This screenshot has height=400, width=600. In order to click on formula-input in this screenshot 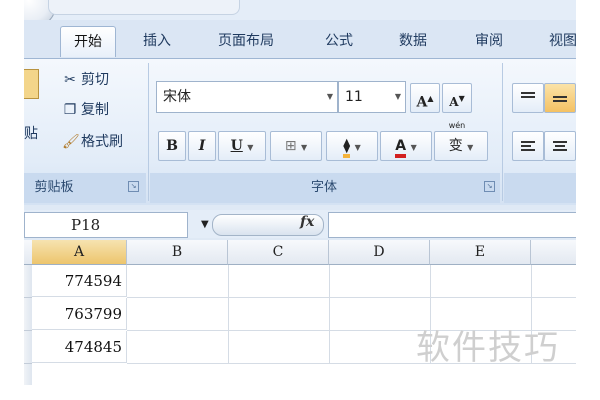, I will do `click(452, 225)`.